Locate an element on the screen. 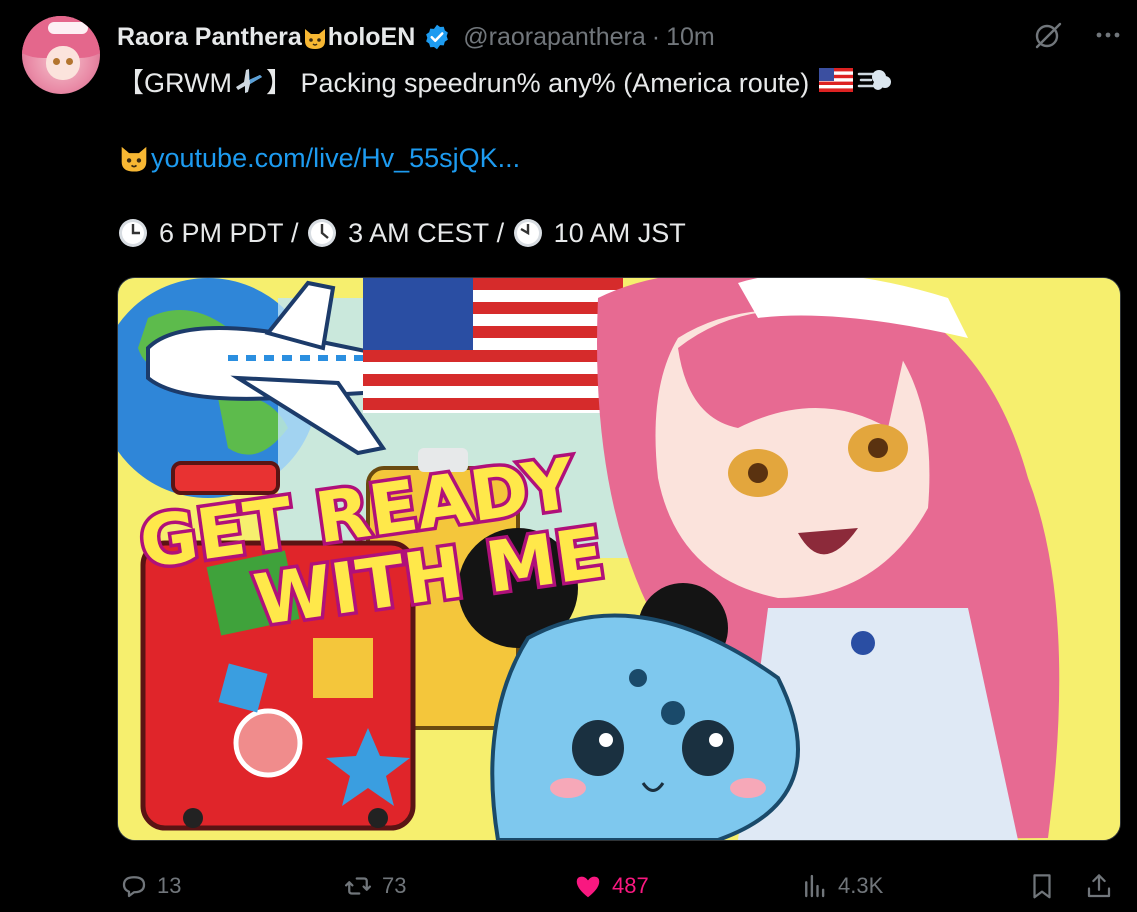 The width and height of the screenshot is (1137, 912). author-avatar is located at coordinates (61, 55).